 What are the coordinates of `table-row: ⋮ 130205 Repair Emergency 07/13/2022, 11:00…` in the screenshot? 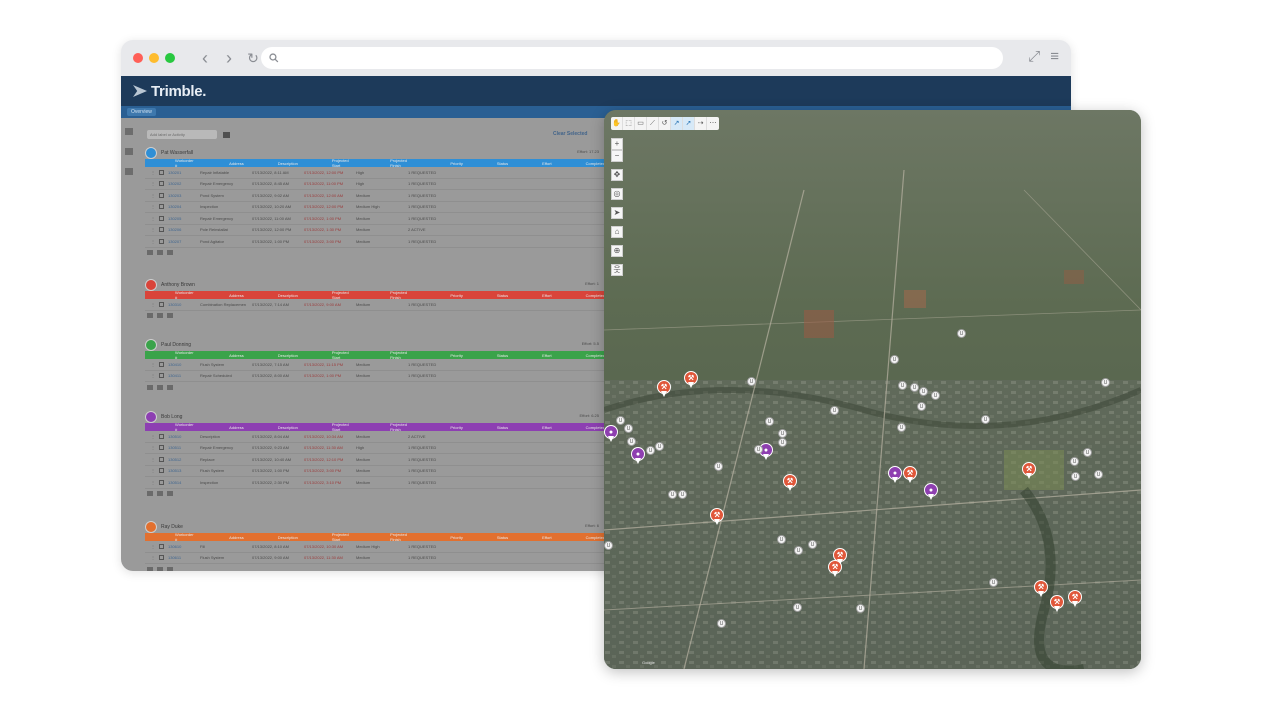 It's located at (375, 219).